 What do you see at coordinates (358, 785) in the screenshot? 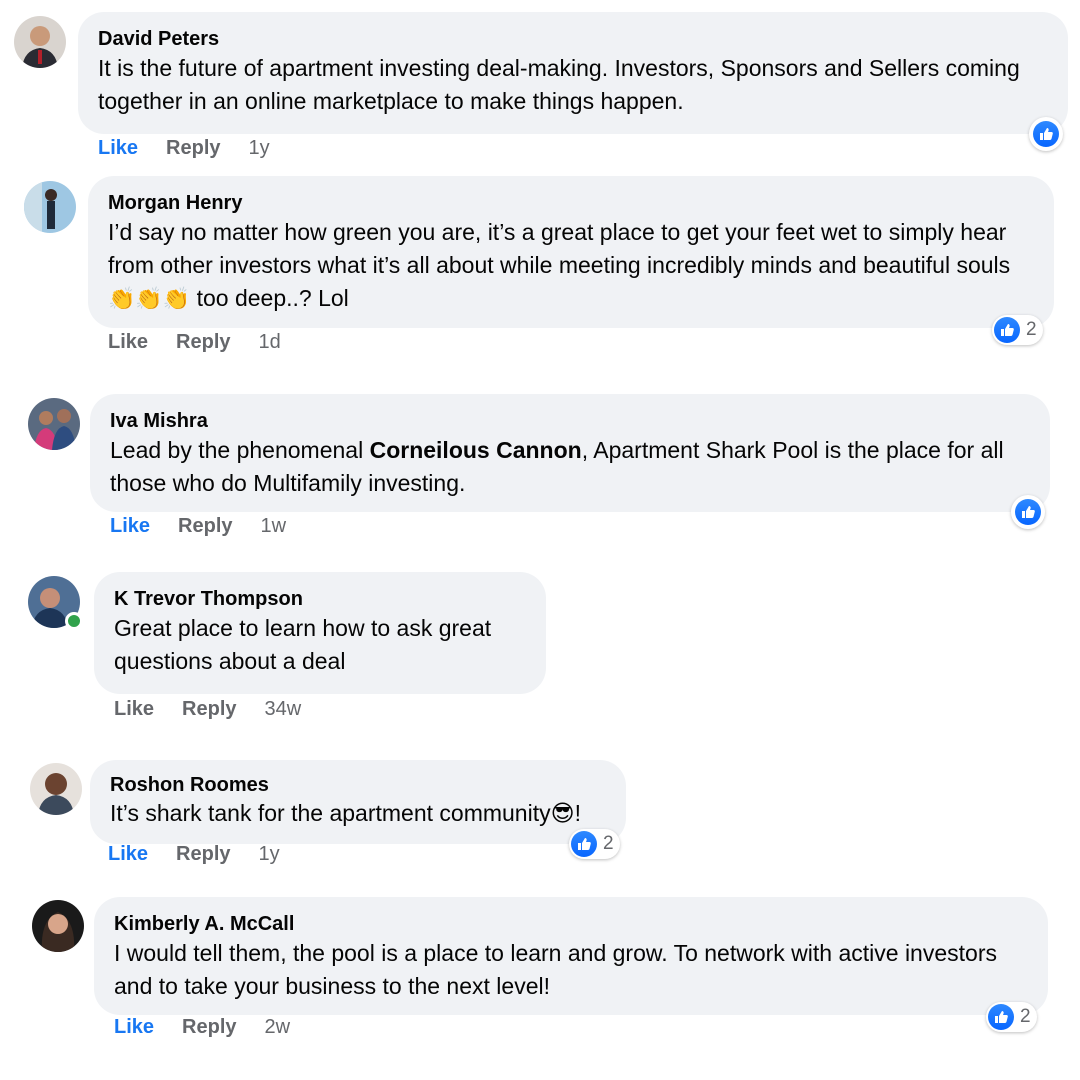
I see `comment-author: Roshon Roomes` at bounding box center [358, 785].